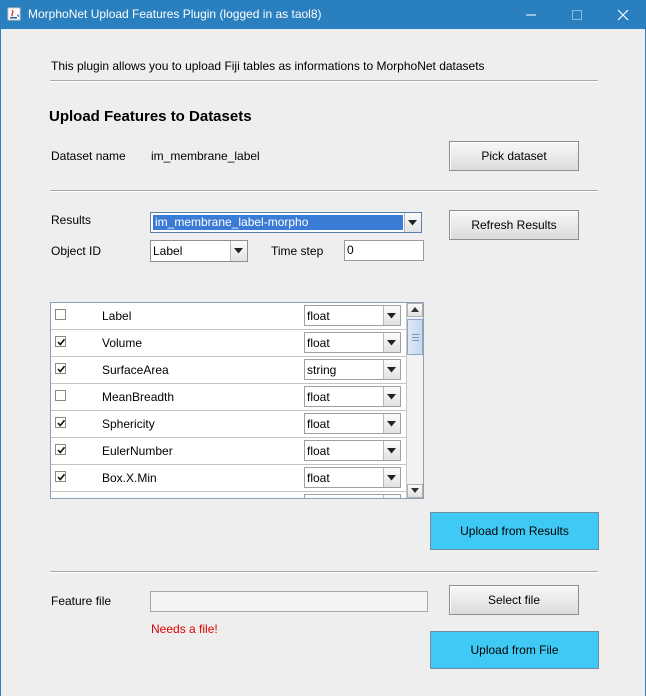 The height and width of the screenshot is (696, 646). What do you see at coordinates (199, 251) in the screenshot?
I see `object-id-select: Label` at bounding box center [199, 251].